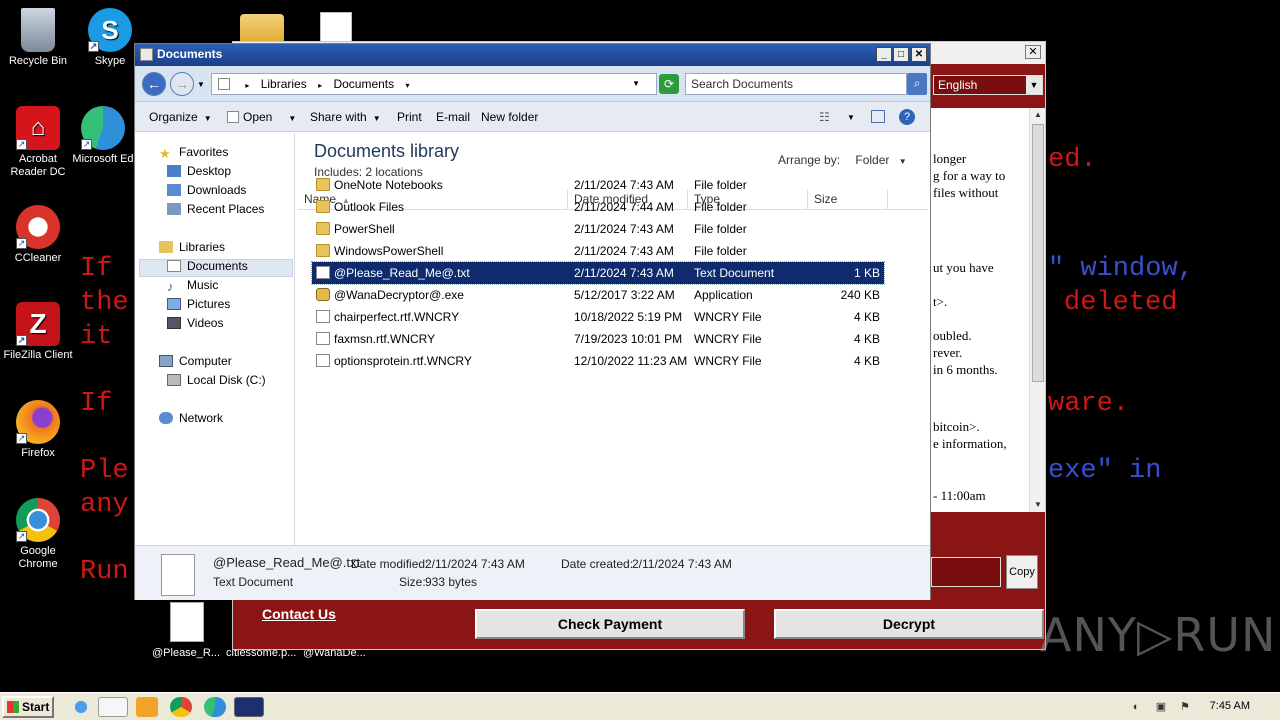  What do you see at coordinates (258, 117) in the screenshot?
I see `open-label: Open` at bounding box center [258, 117].